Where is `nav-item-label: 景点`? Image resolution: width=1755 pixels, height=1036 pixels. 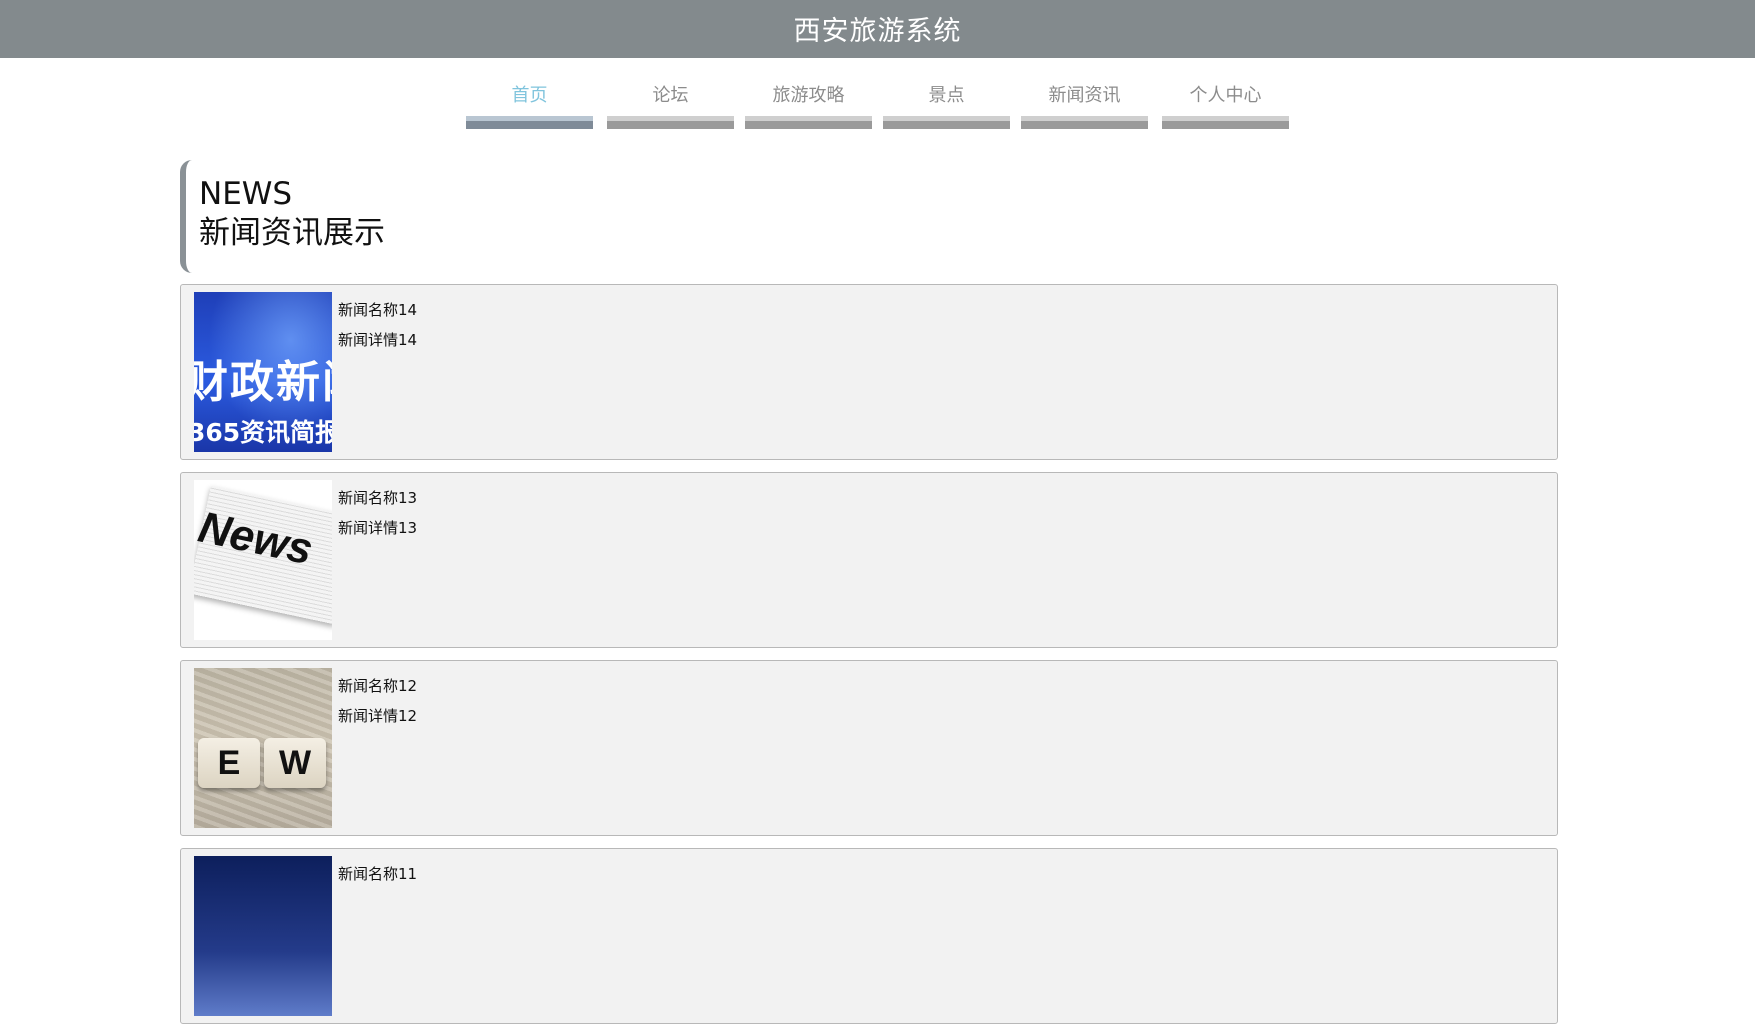
nav-item-label: 景点 is located at coordinates (946, 95).